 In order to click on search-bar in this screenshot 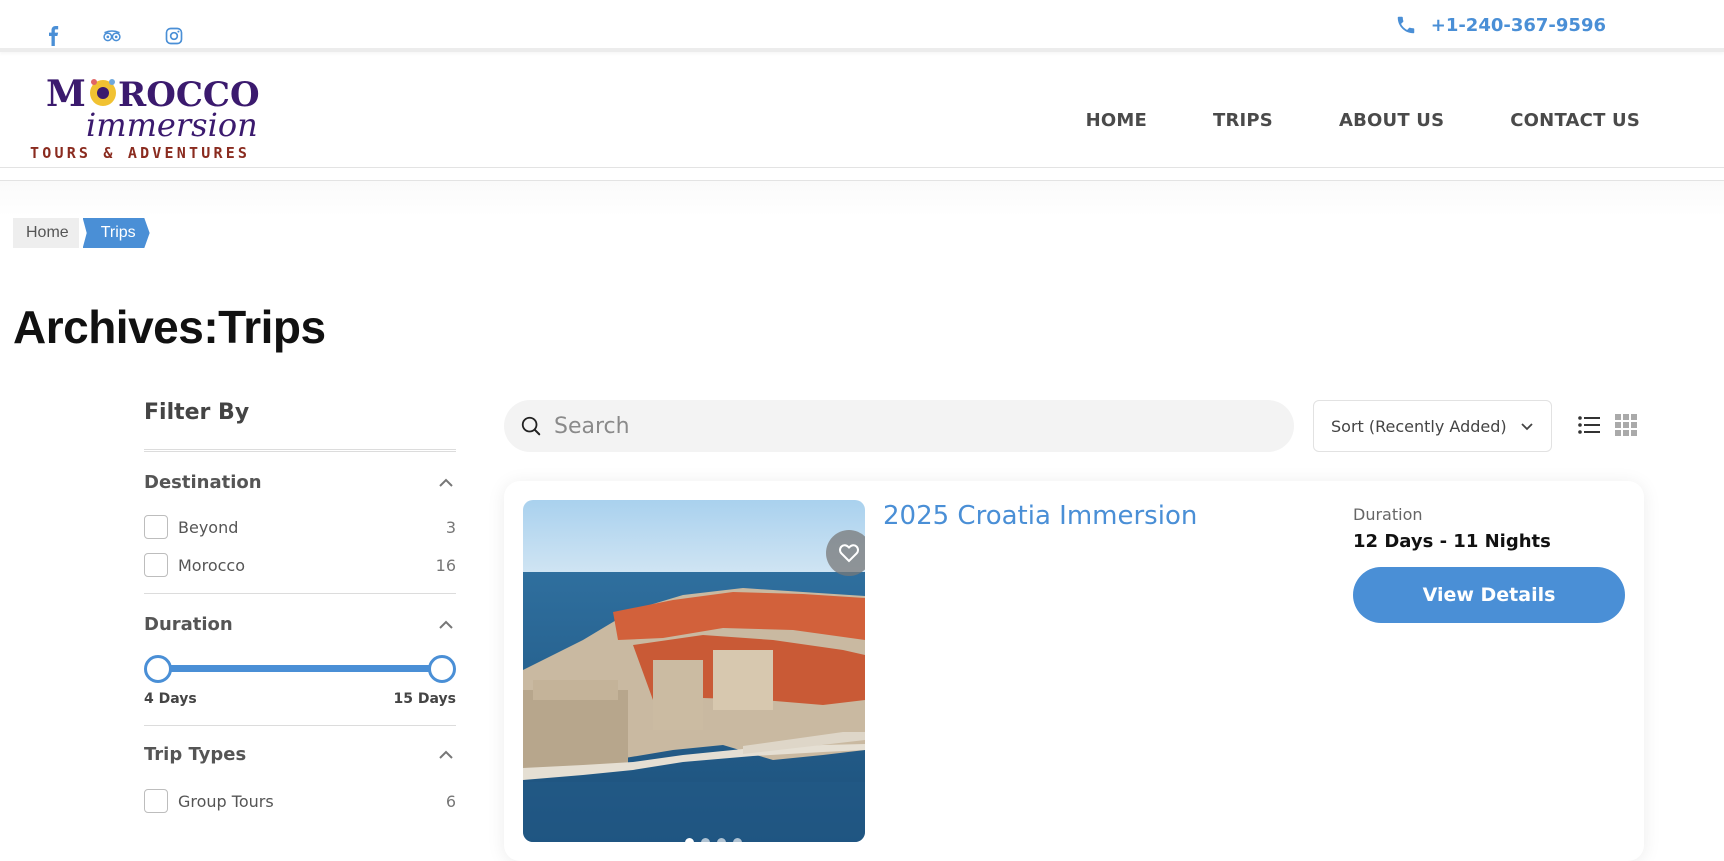, I will do `click(899, 426)`.